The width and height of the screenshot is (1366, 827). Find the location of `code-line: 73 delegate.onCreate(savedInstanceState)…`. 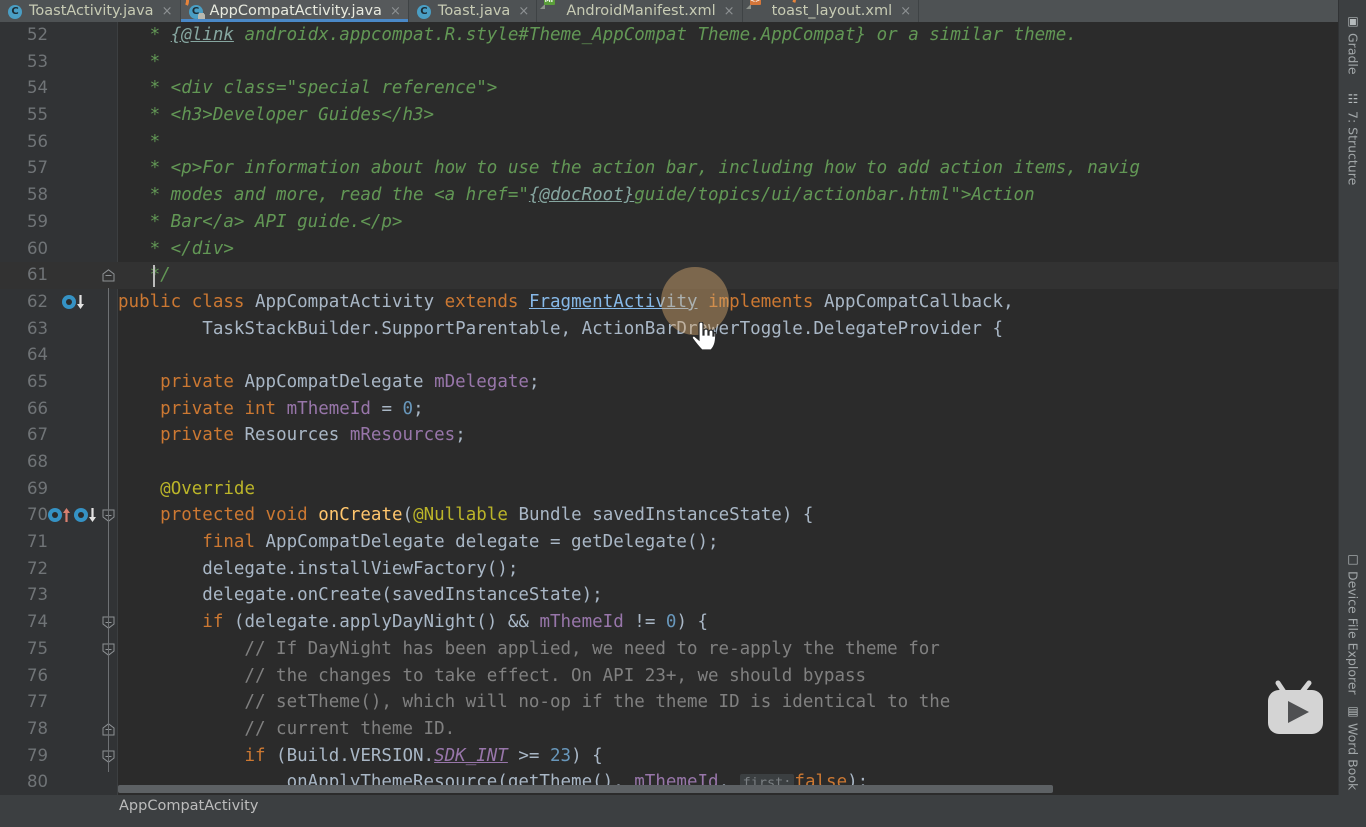

code-line: 73 delegate.onCreate(savedInstanceState)… is located at coordinates (669, 595).